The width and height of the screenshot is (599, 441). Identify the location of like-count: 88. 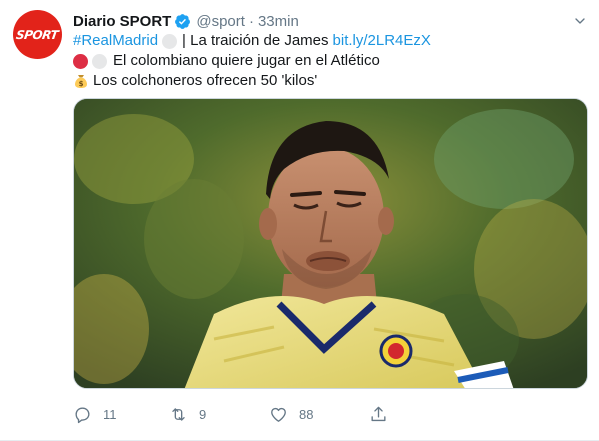
(306, 414).